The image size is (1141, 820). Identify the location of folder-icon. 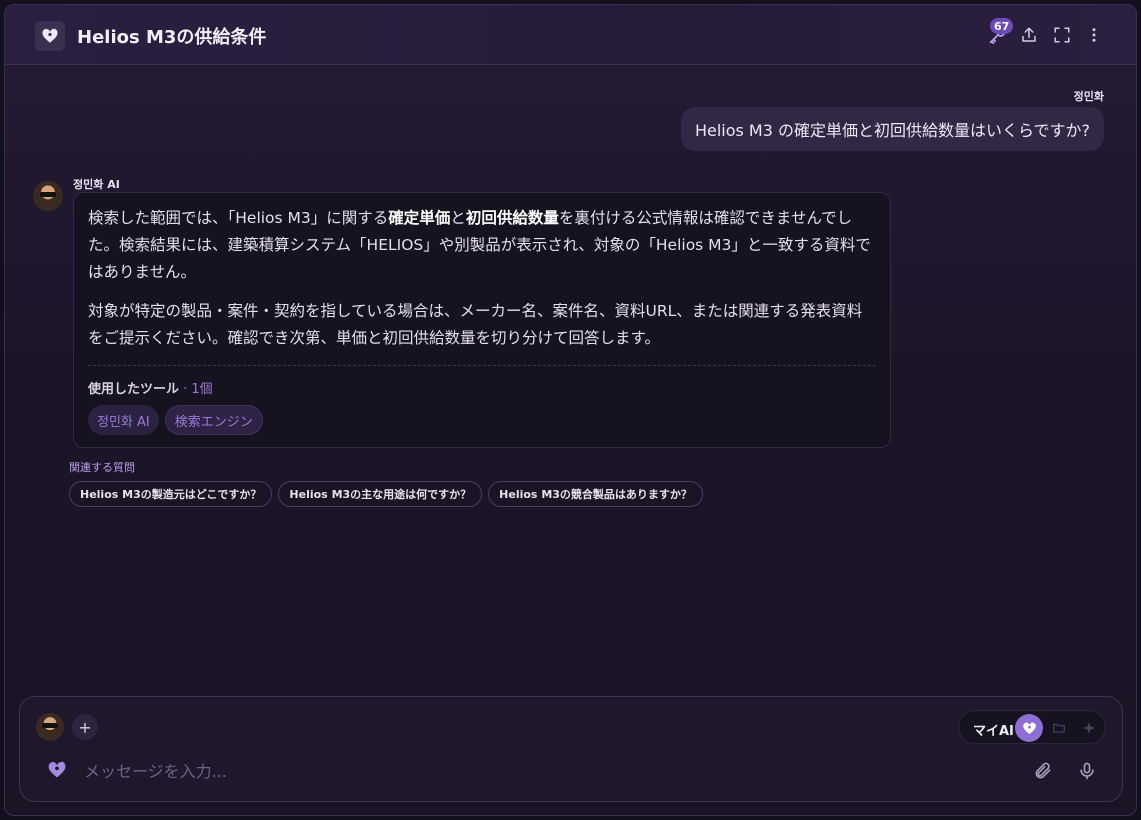
(1059, 728).